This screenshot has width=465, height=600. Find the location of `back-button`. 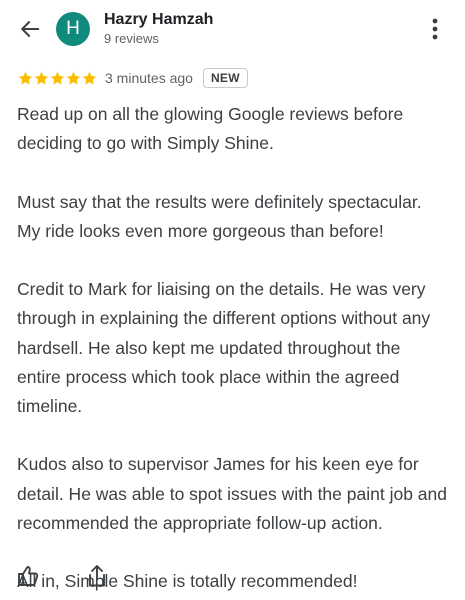

back-button is located at coordinates (30, 29).